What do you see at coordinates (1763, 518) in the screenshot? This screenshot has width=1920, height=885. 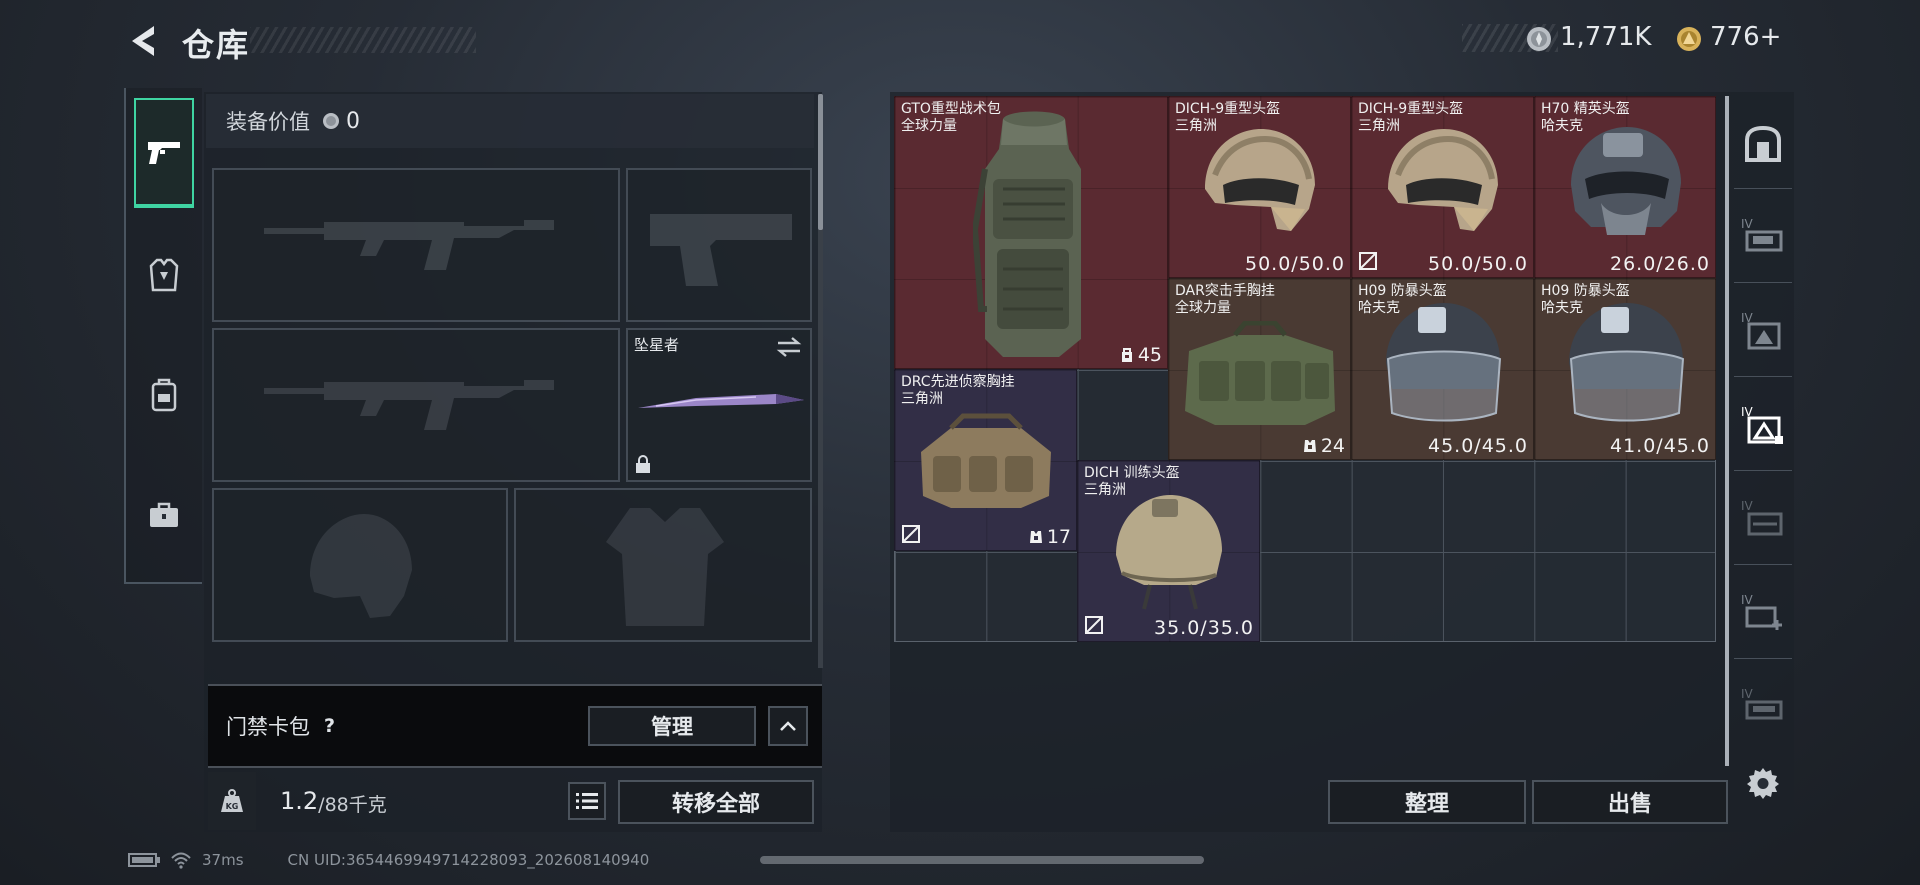 I see `nav-storage-4: IV` at bounding box center [1763, 518].